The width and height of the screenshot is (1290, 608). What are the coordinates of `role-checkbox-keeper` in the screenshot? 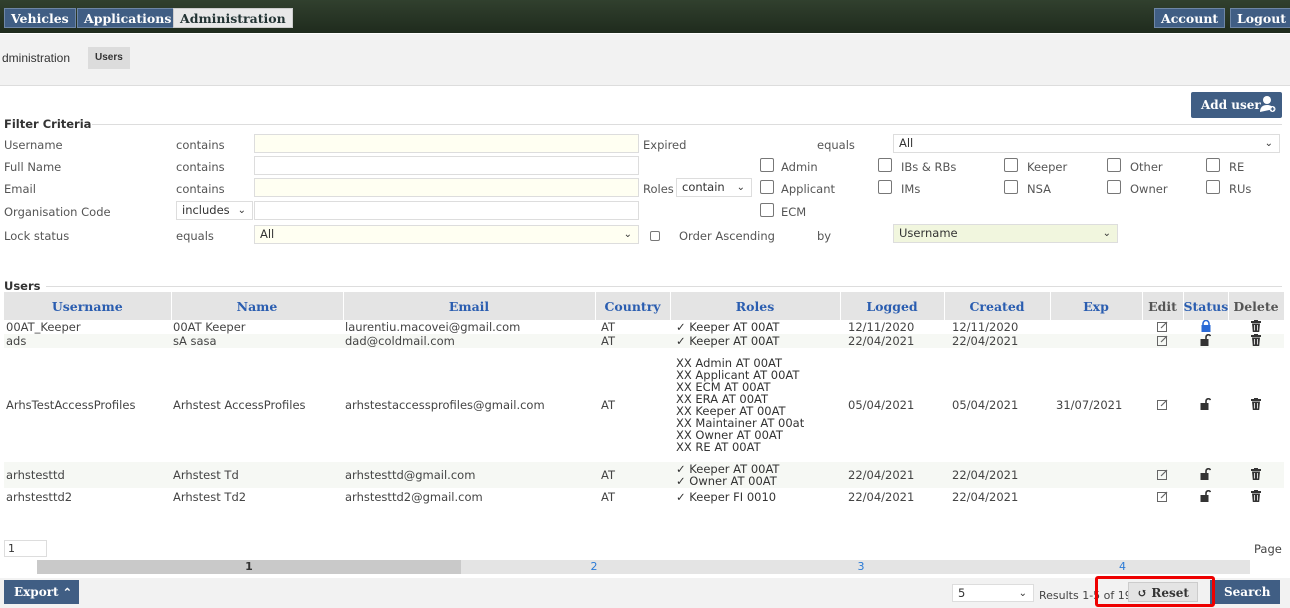 It's located at (1011, 165).